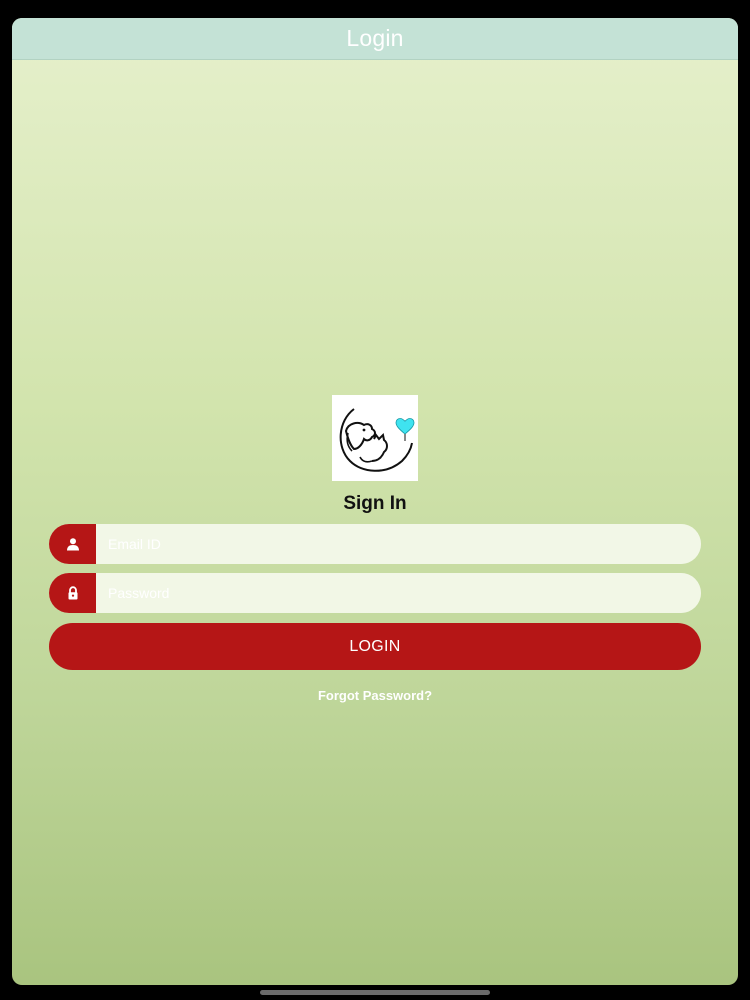  I want to click on login-button: LOGIN, so click(375, 646).